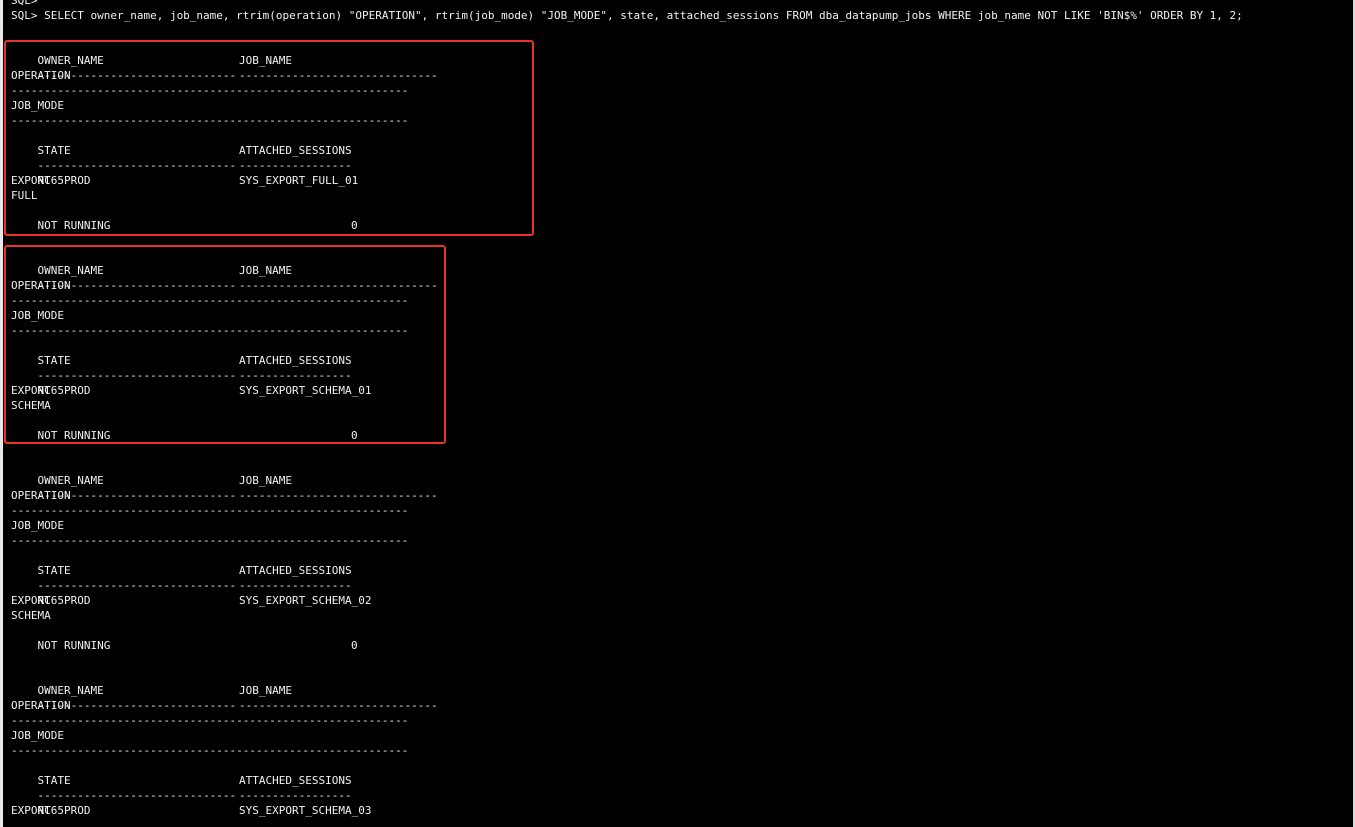  What do you see at coordinates (1, 413) in the screenshot?
I see `window-left-edge` at bounding box center [1, 413].